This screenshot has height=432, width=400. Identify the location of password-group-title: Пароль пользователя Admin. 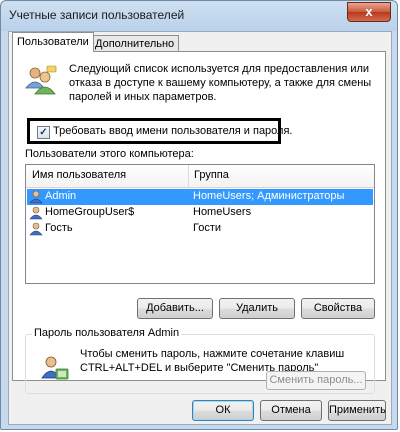
(107, 333).